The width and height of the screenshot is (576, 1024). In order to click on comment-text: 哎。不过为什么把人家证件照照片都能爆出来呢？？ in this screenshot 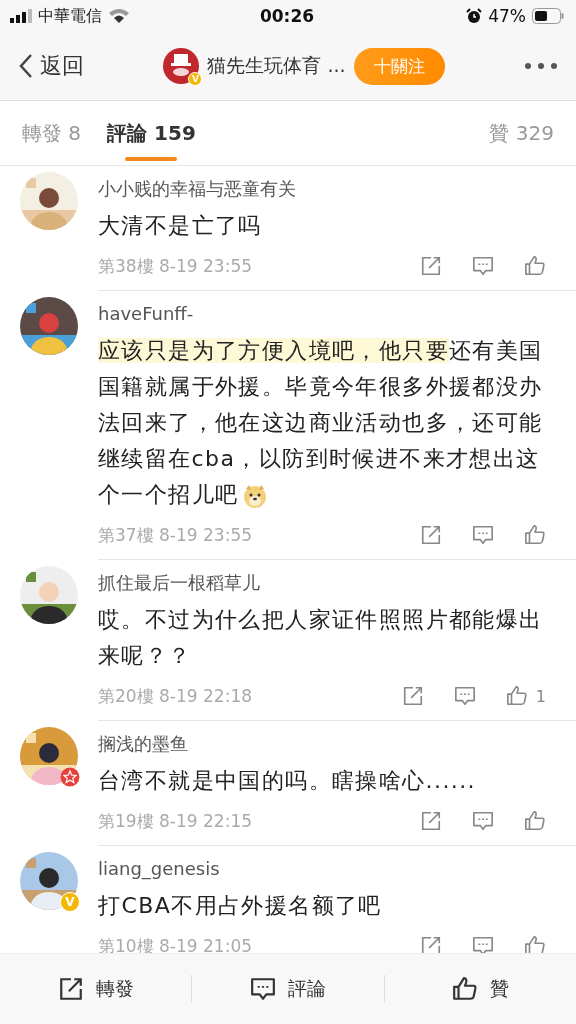, I will do `click(321, 638)`.